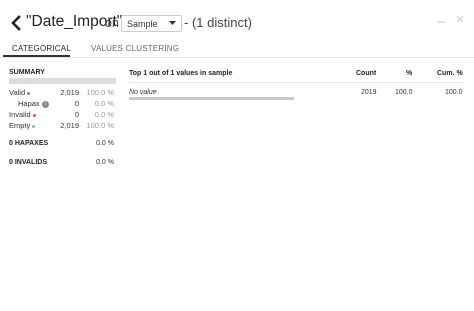 The width and height of the screenshot is (474, 311). I want to click on caret-down-icon, so click(172, 23).